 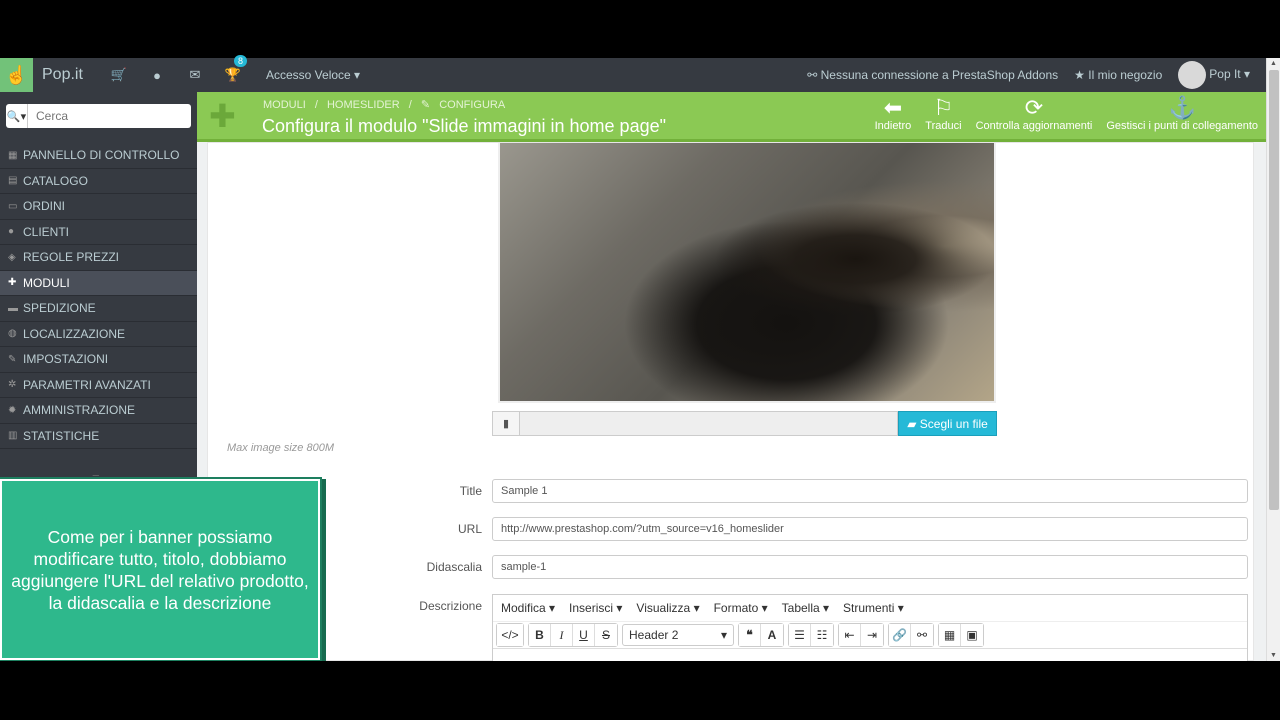 What do you see at coordinates (510, 635) in the screenshot?
I see `code-icon: </>` at bounding box center [510, 635].